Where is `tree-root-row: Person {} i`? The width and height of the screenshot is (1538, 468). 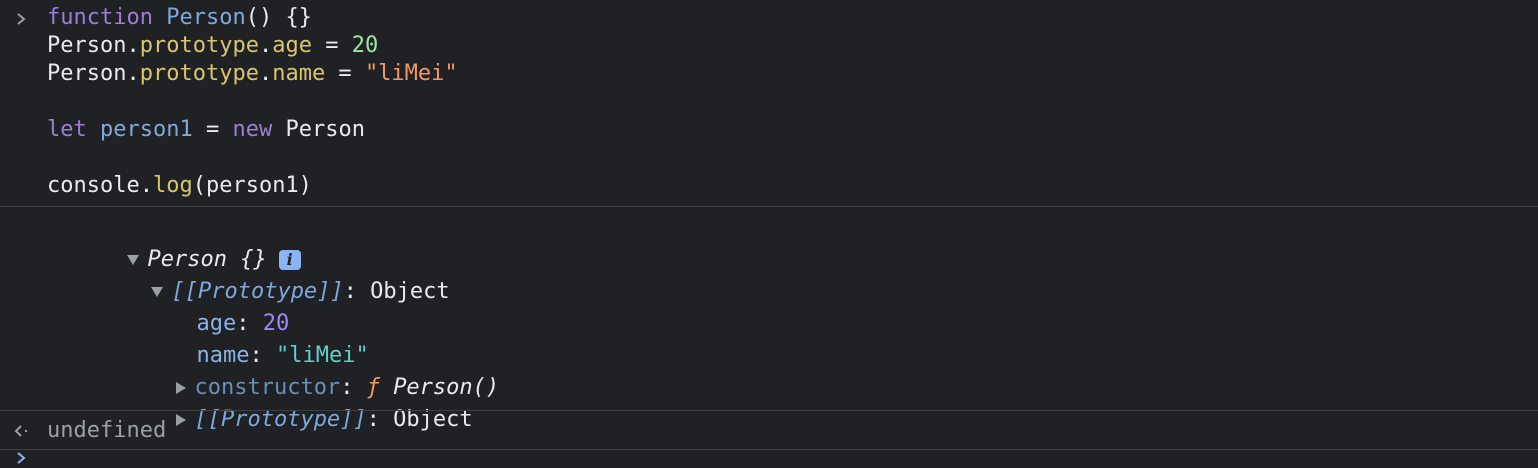
tree-root-row: Person {} i is located at coordinates (174, 242).